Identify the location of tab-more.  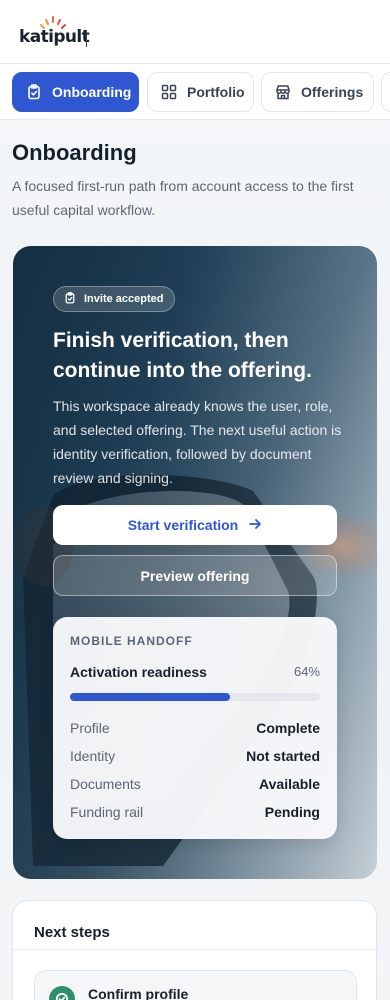
(385, 92).